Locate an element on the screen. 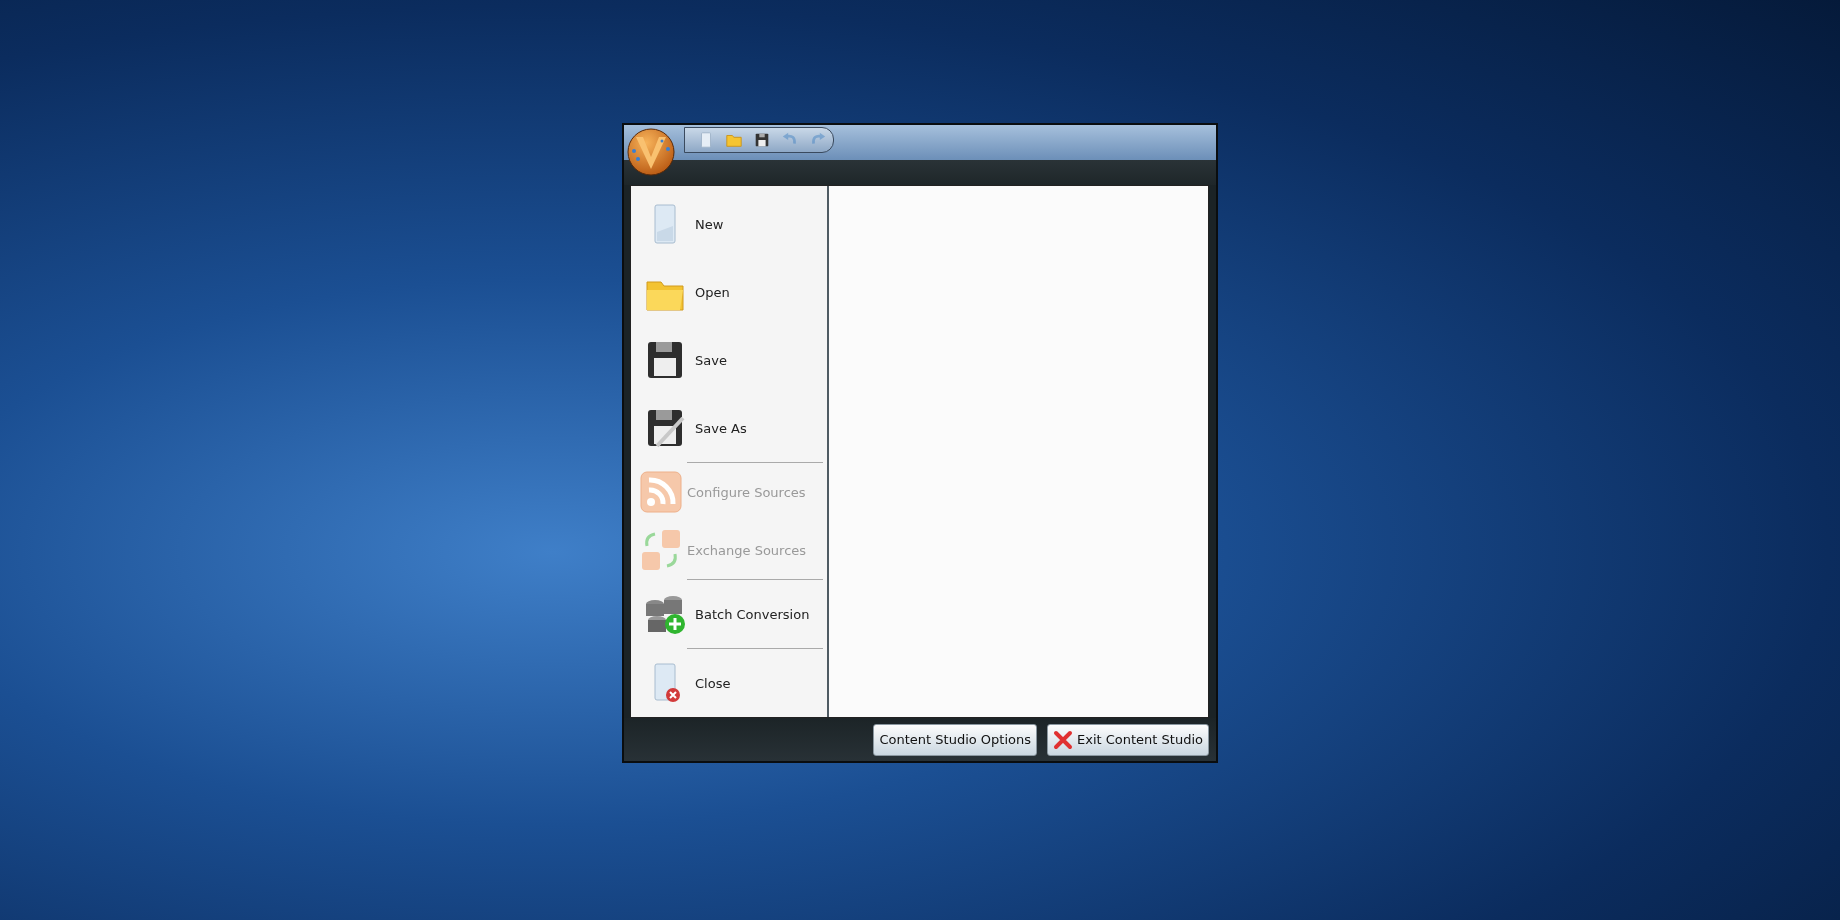  exit-button: Exit Content Studio is located at coordinates (1128, 739).